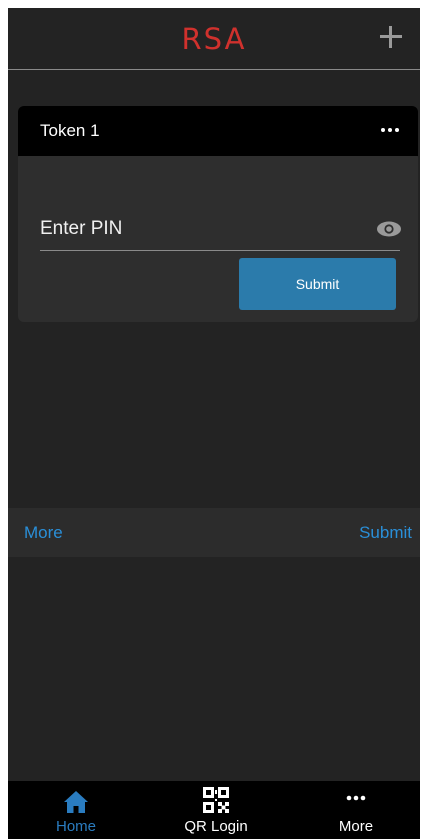 The height and width of the screenshot is (839, 428). What do you see at coordinates (214, 532) in the screenshot?
I see `keyboard-accessory-bar: More Submit` at bounding box center [214, 532].